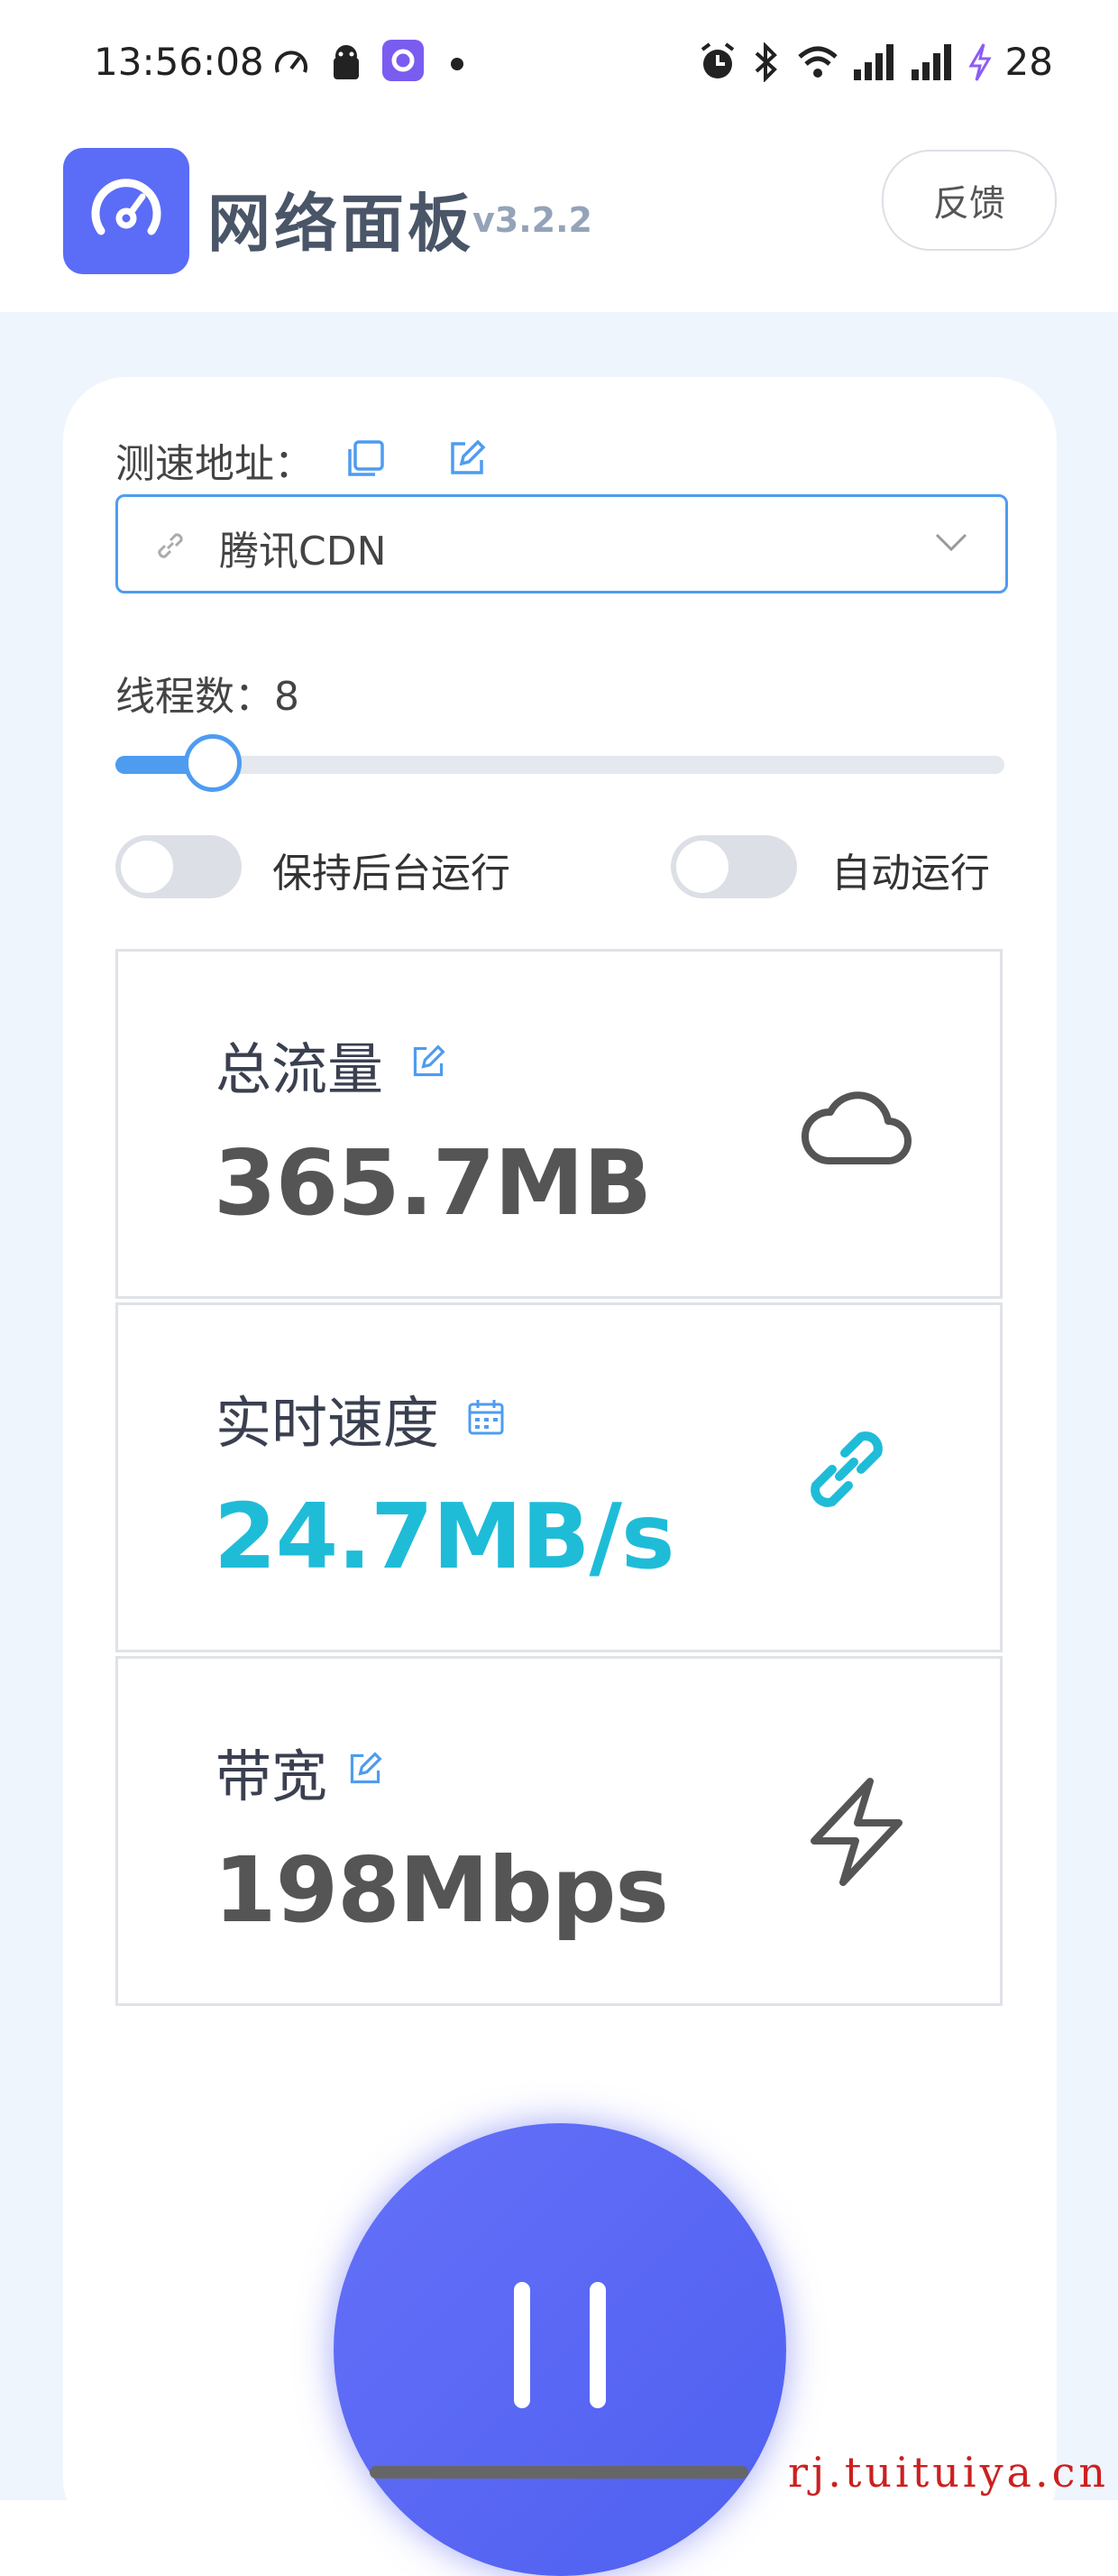  Describe the element at coordinates (560, 2350) in the screenshot. I see `pause-button` at that location.